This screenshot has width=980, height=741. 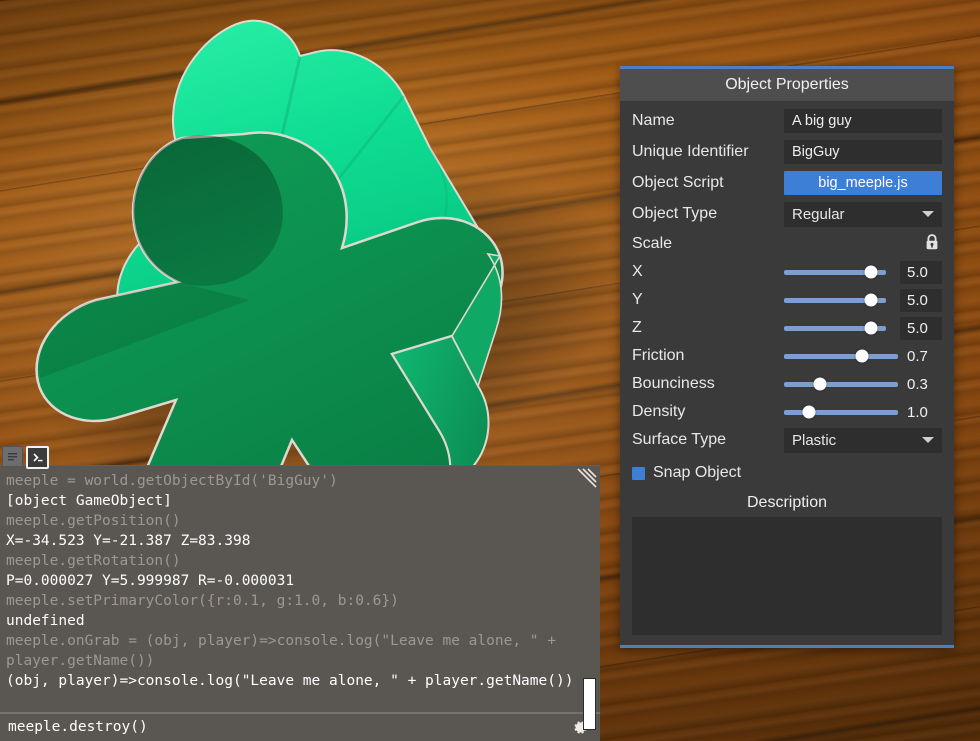 I want to click on density-value: 1.0, so click(x=921, y=412).